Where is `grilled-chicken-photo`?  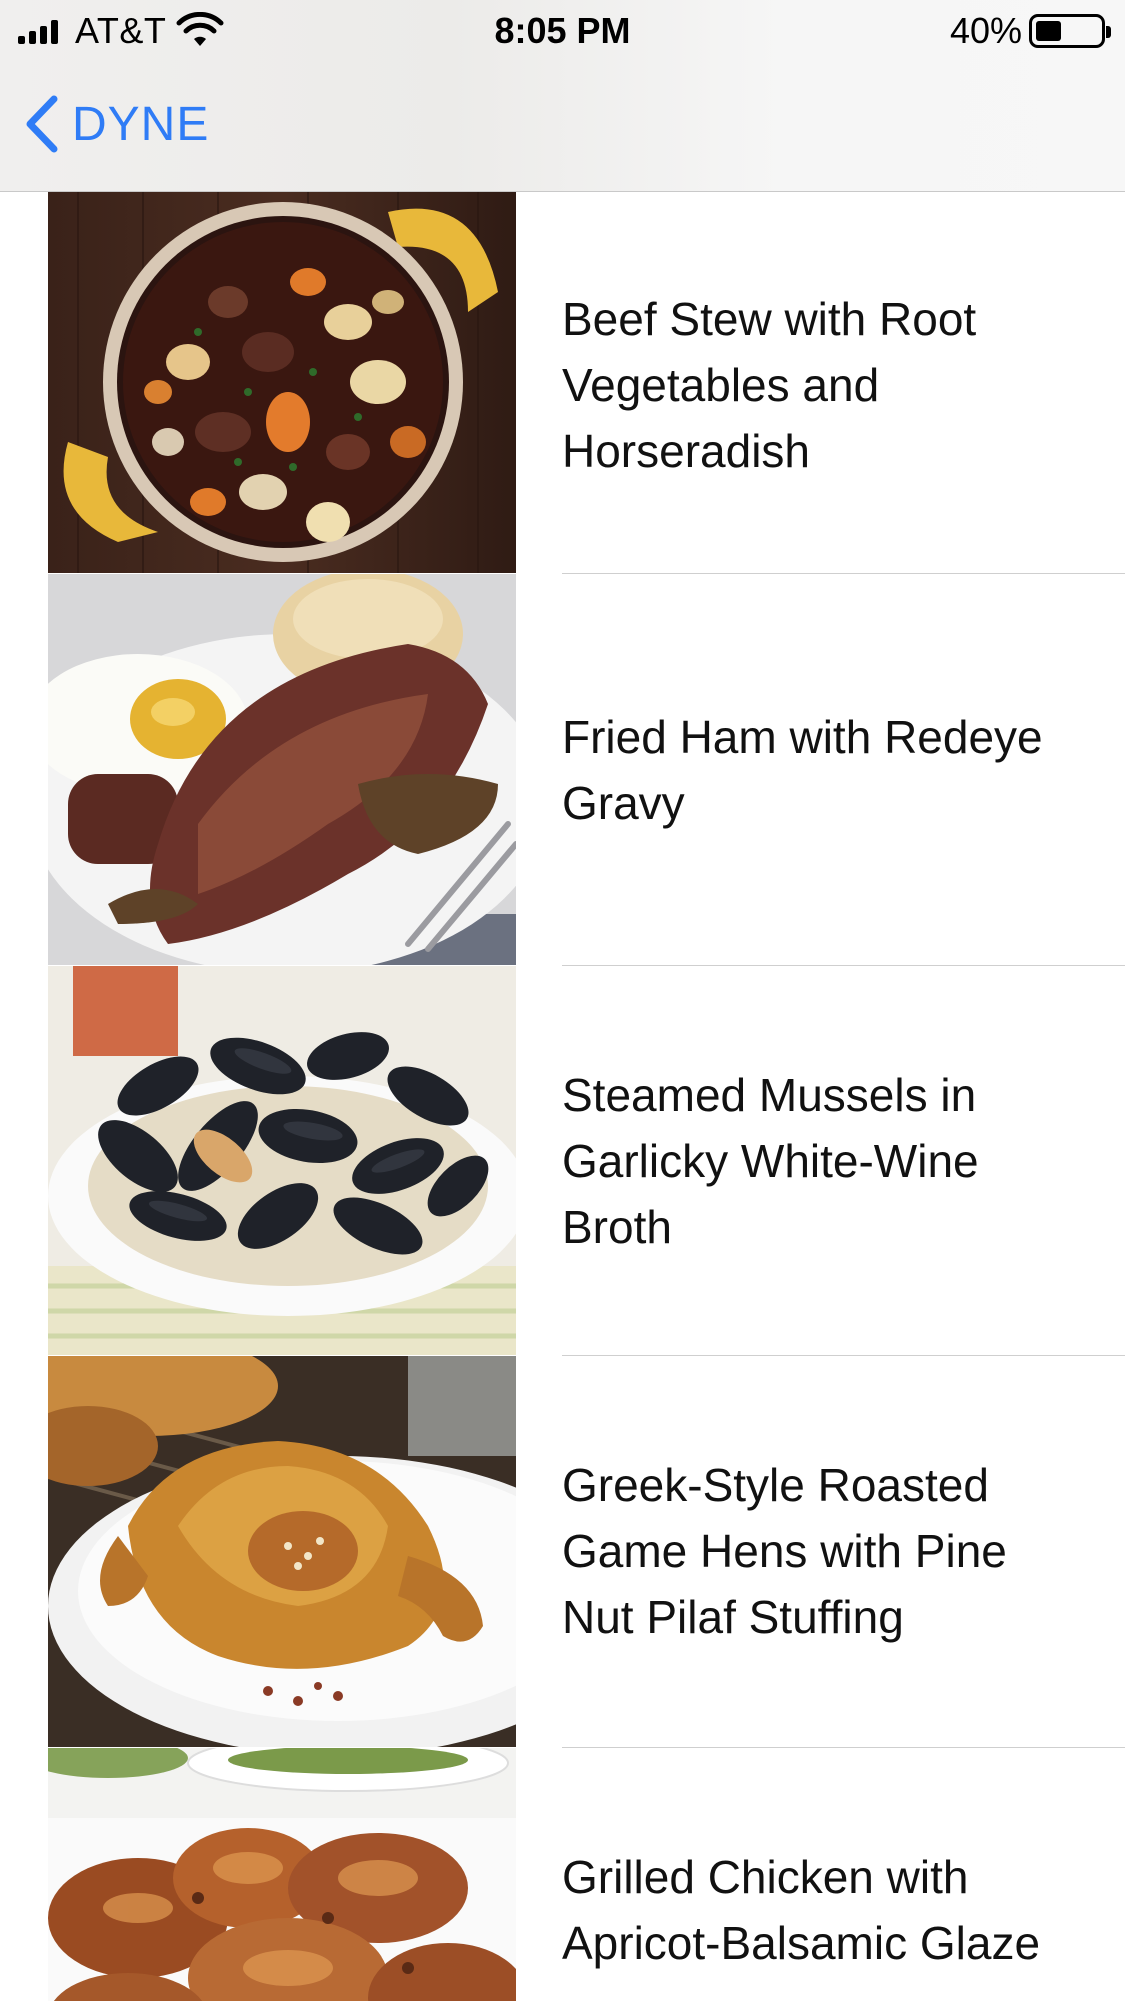
grilled-chicken-photo is located at coordinates (282, 1874).